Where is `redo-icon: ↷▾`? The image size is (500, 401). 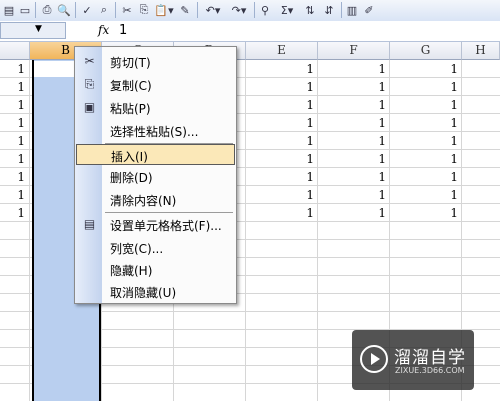
redo-icon: ↷▾ is located at coordinates (239, 10).